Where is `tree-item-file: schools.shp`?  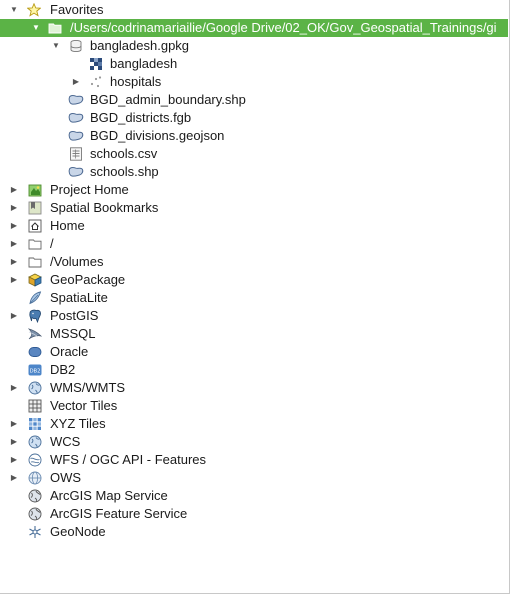
tree-item-file: schools.shp is located at coordinates (254, 172).